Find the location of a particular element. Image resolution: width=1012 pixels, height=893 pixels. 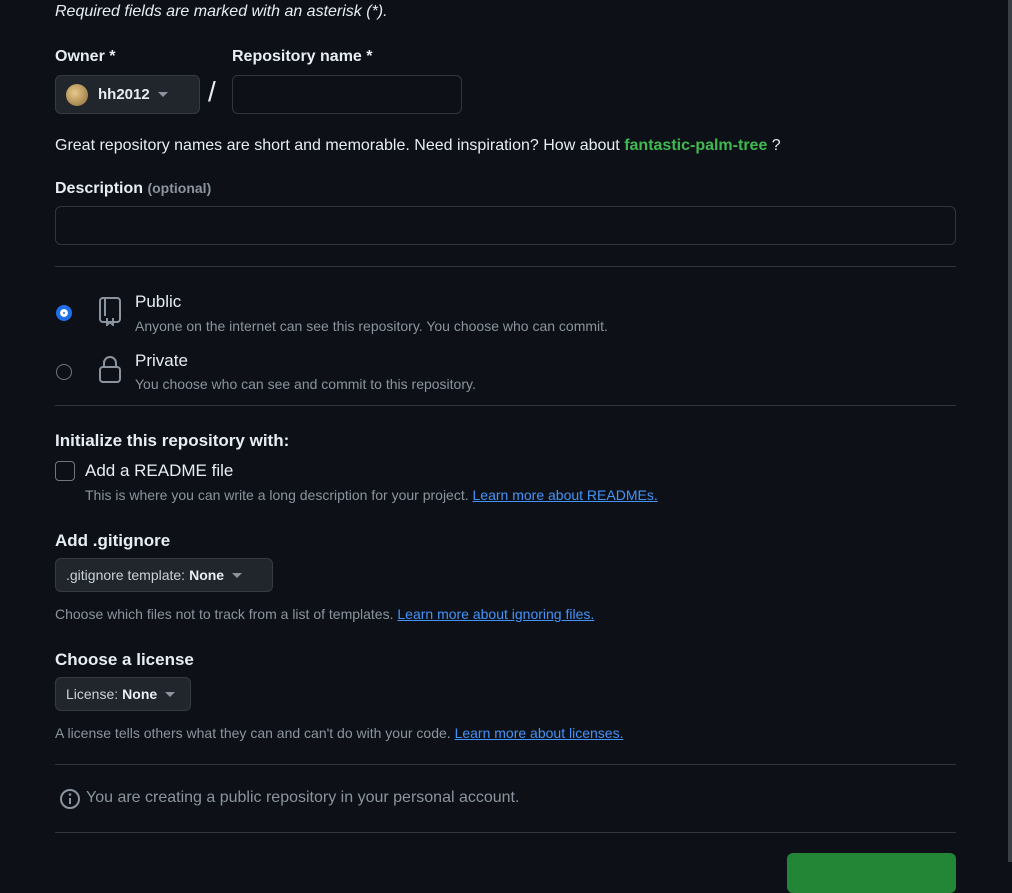

gitignore-select: .gitignore template: None is located at coordinates (164, 575).